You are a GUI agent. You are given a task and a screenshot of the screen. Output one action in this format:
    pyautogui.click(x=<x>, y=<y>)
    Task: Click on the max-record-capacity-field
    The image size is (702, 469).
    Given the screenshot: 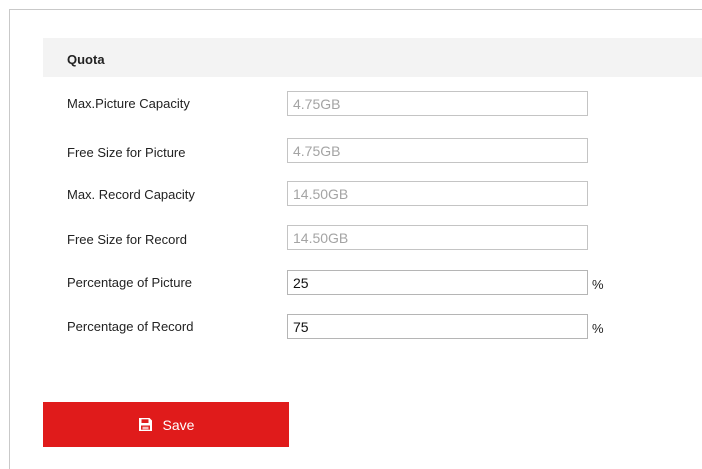 What is the action you would take?
    pyautogui.click(x=437, y=193)
    